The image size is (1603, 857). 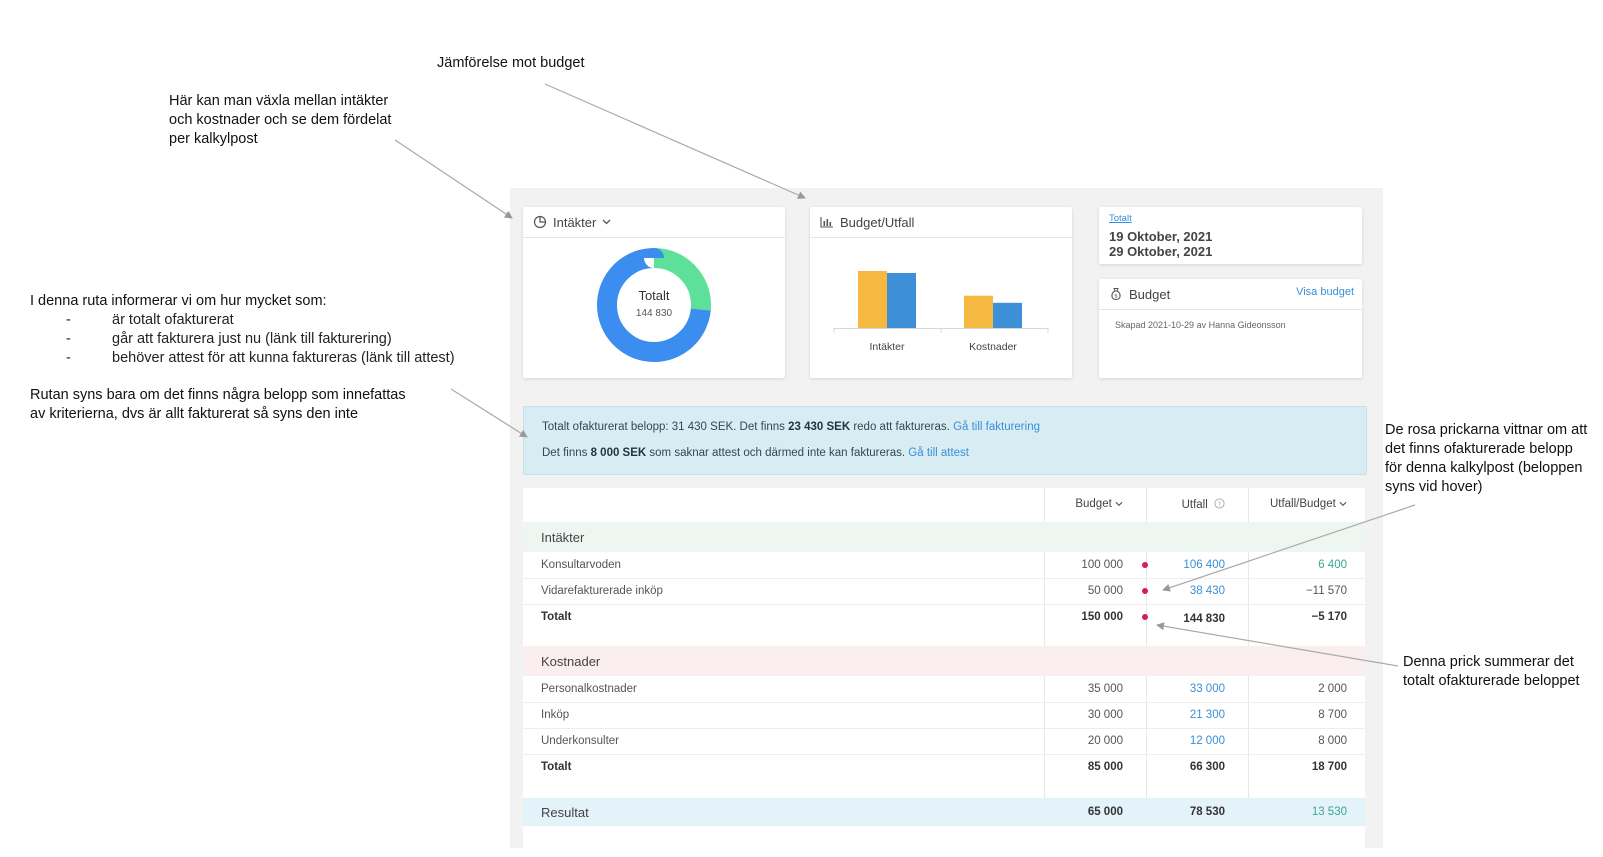 What do you see at coordinates (1207, 767) in the screenshot?
I see `row-utfall: 66 300` at bounding box center [1207, 767].